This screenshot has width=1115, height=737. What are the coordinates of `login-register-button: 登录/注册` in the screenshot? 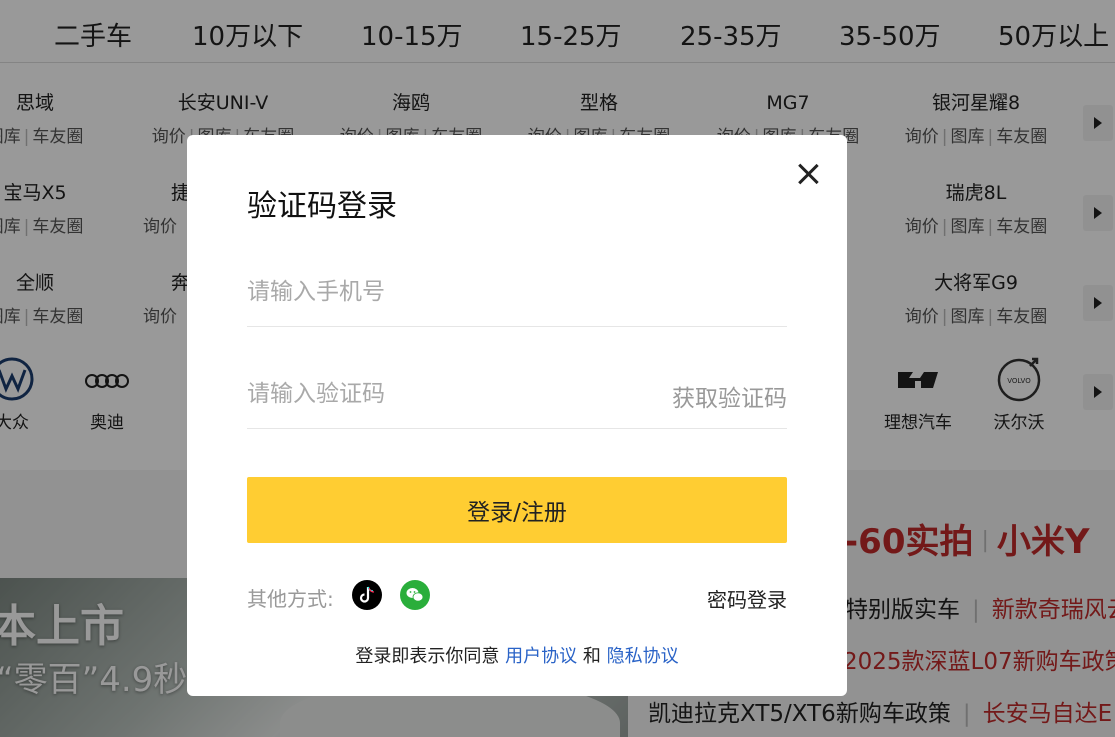 It's located at (517, 510).